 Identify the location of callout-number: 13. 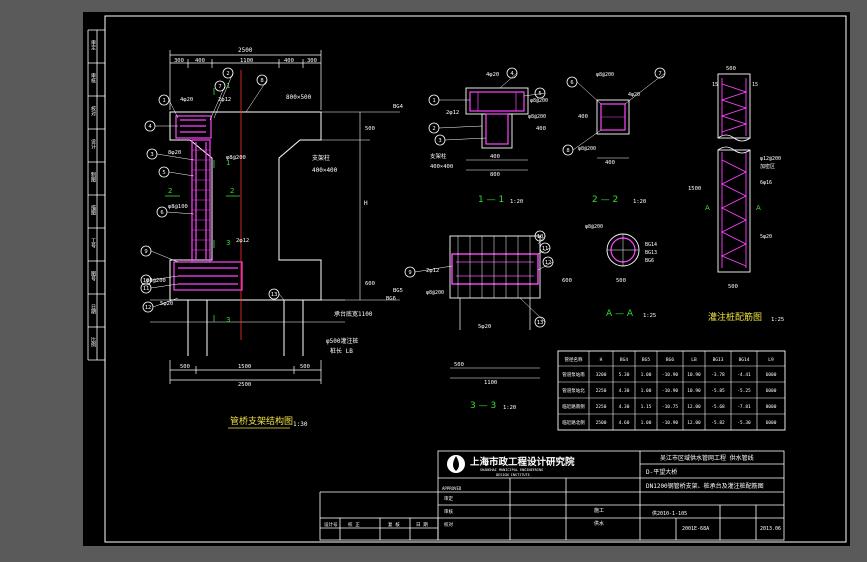
(274, 295).